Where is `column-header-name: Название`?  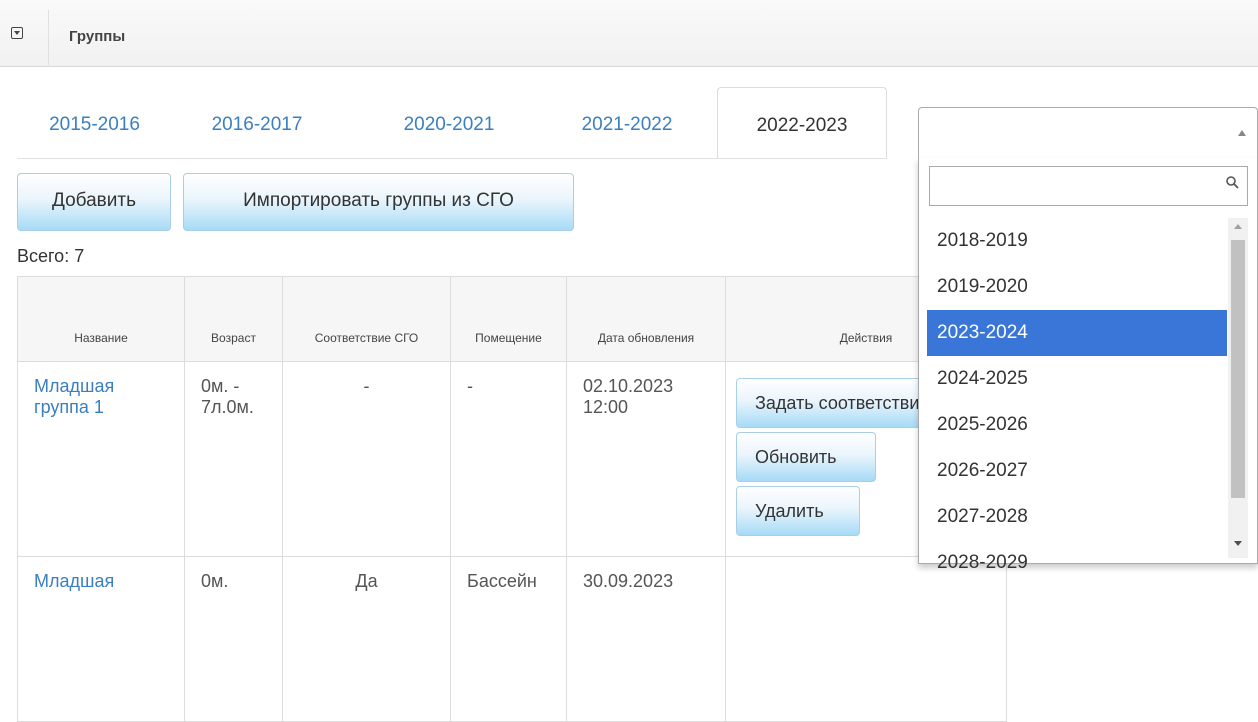 column-header-name: Название is located at coordinates (101, 319).